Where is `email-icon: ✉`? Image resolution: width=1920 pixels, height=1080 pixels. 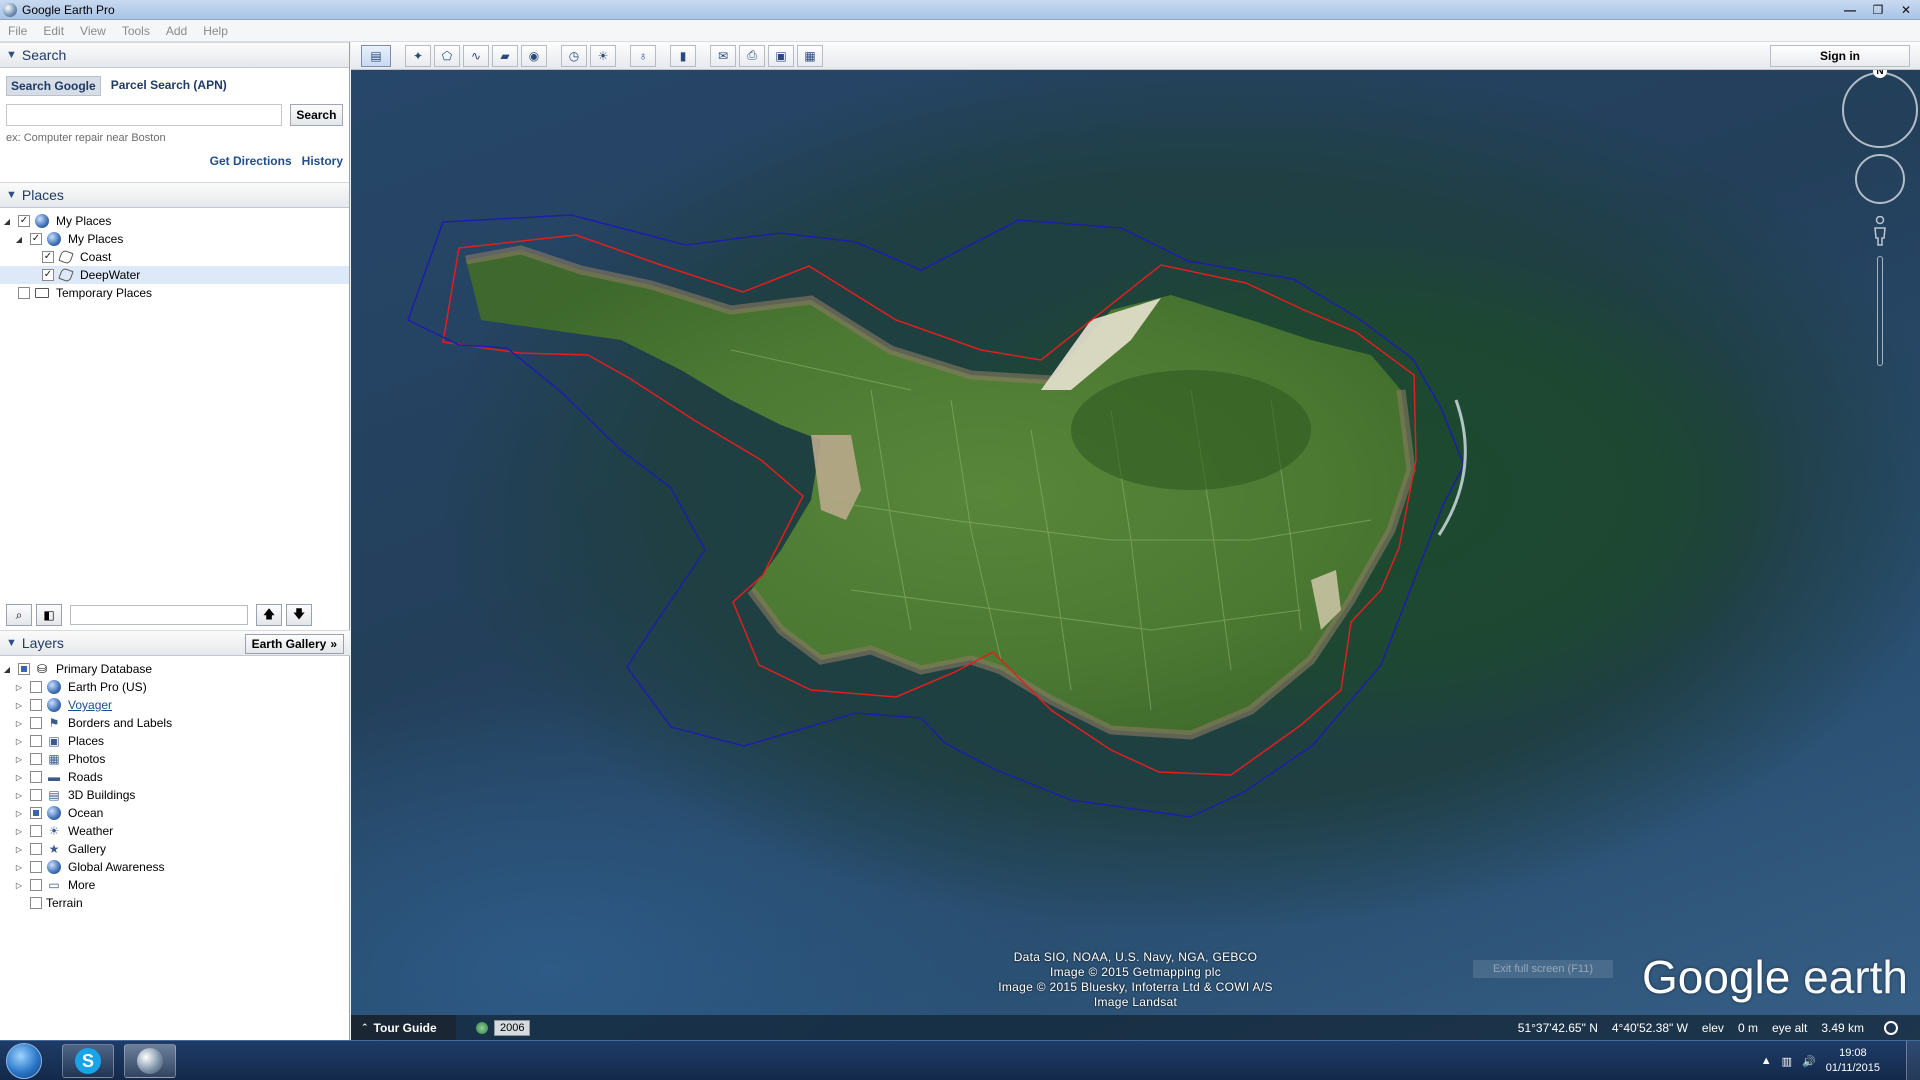 email-icon: ✉ is located at coordinates (723, 55).